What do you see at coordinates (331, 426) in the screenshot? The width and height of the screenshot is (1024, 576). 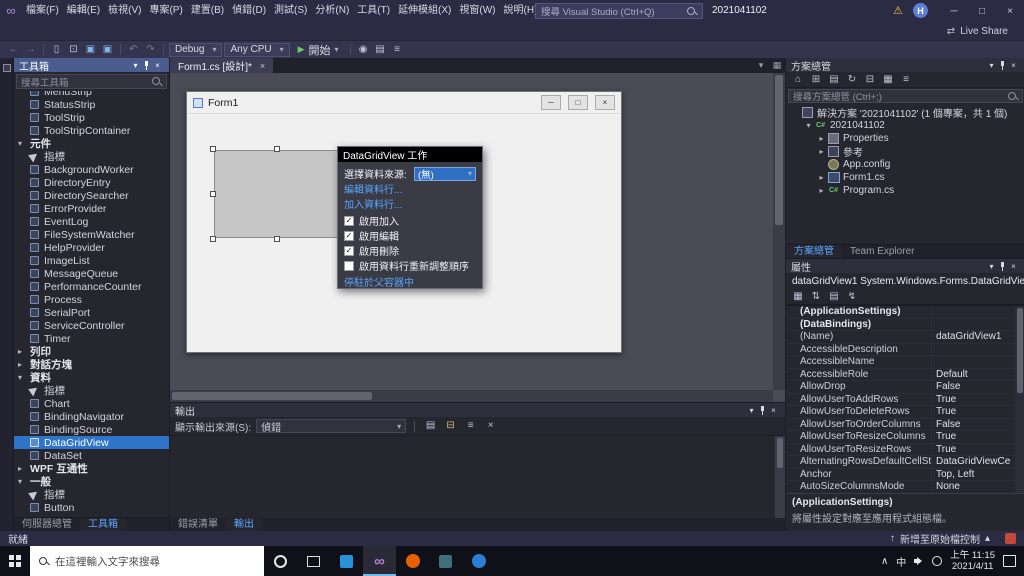 I see `output-source-dropdown: 偵錯 ▾` at bounding box center [331, 426].